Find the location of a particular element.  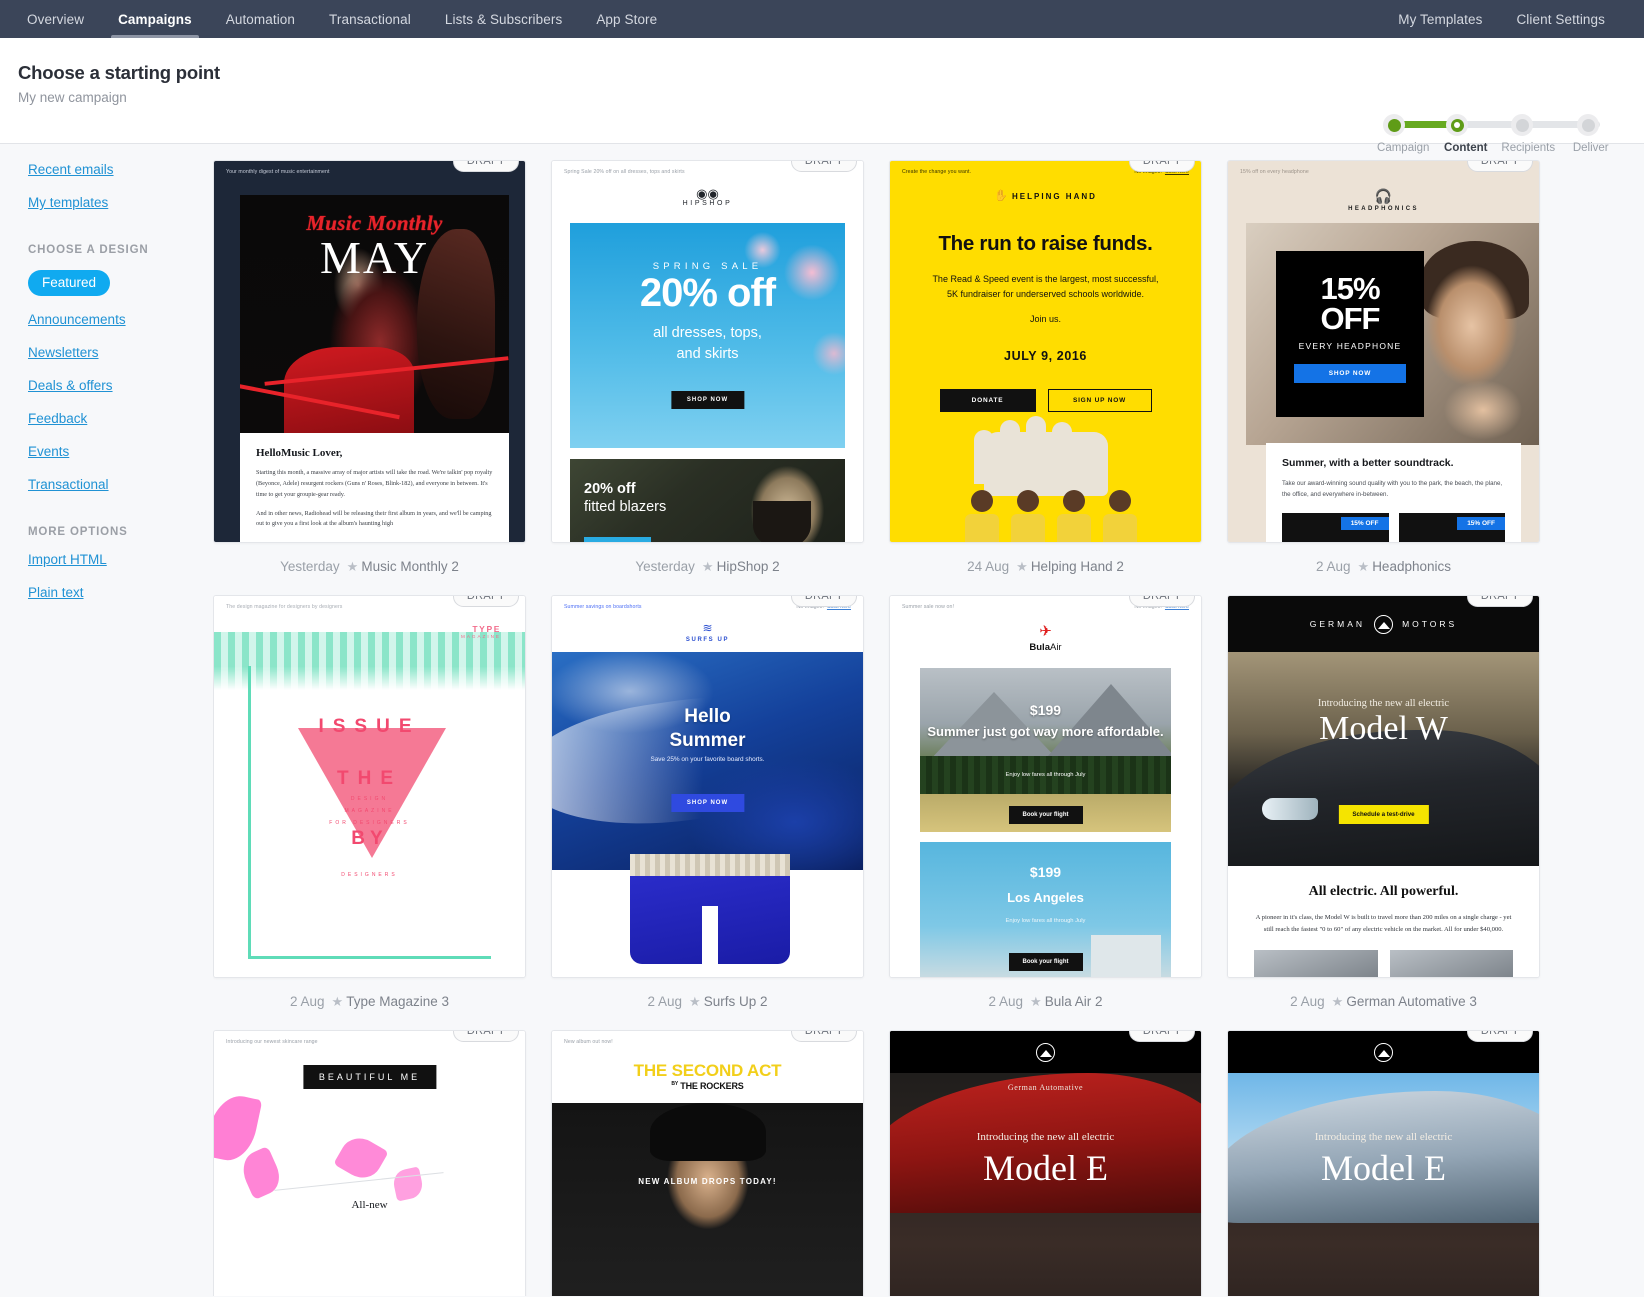

price-2: $199 is located at coordinates (1045, 872).